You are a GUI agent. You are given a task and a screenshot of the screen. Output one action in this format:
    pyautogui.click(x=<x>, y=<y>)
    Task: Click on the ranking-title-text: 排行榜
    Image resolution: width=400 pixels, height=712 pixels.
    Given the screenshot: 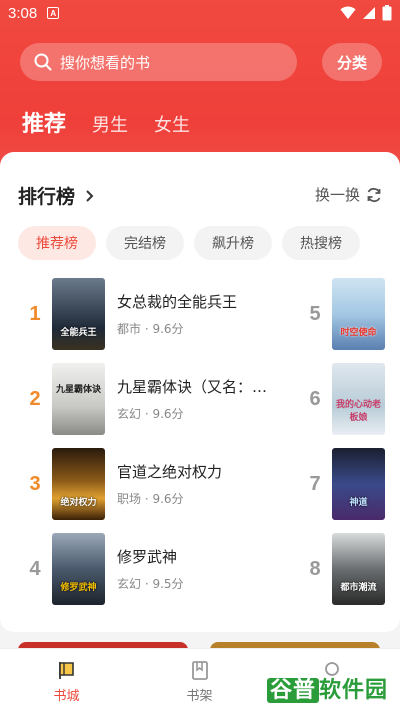 What is the action you would take?
    pyautogui.click(x=47, y=197)
    